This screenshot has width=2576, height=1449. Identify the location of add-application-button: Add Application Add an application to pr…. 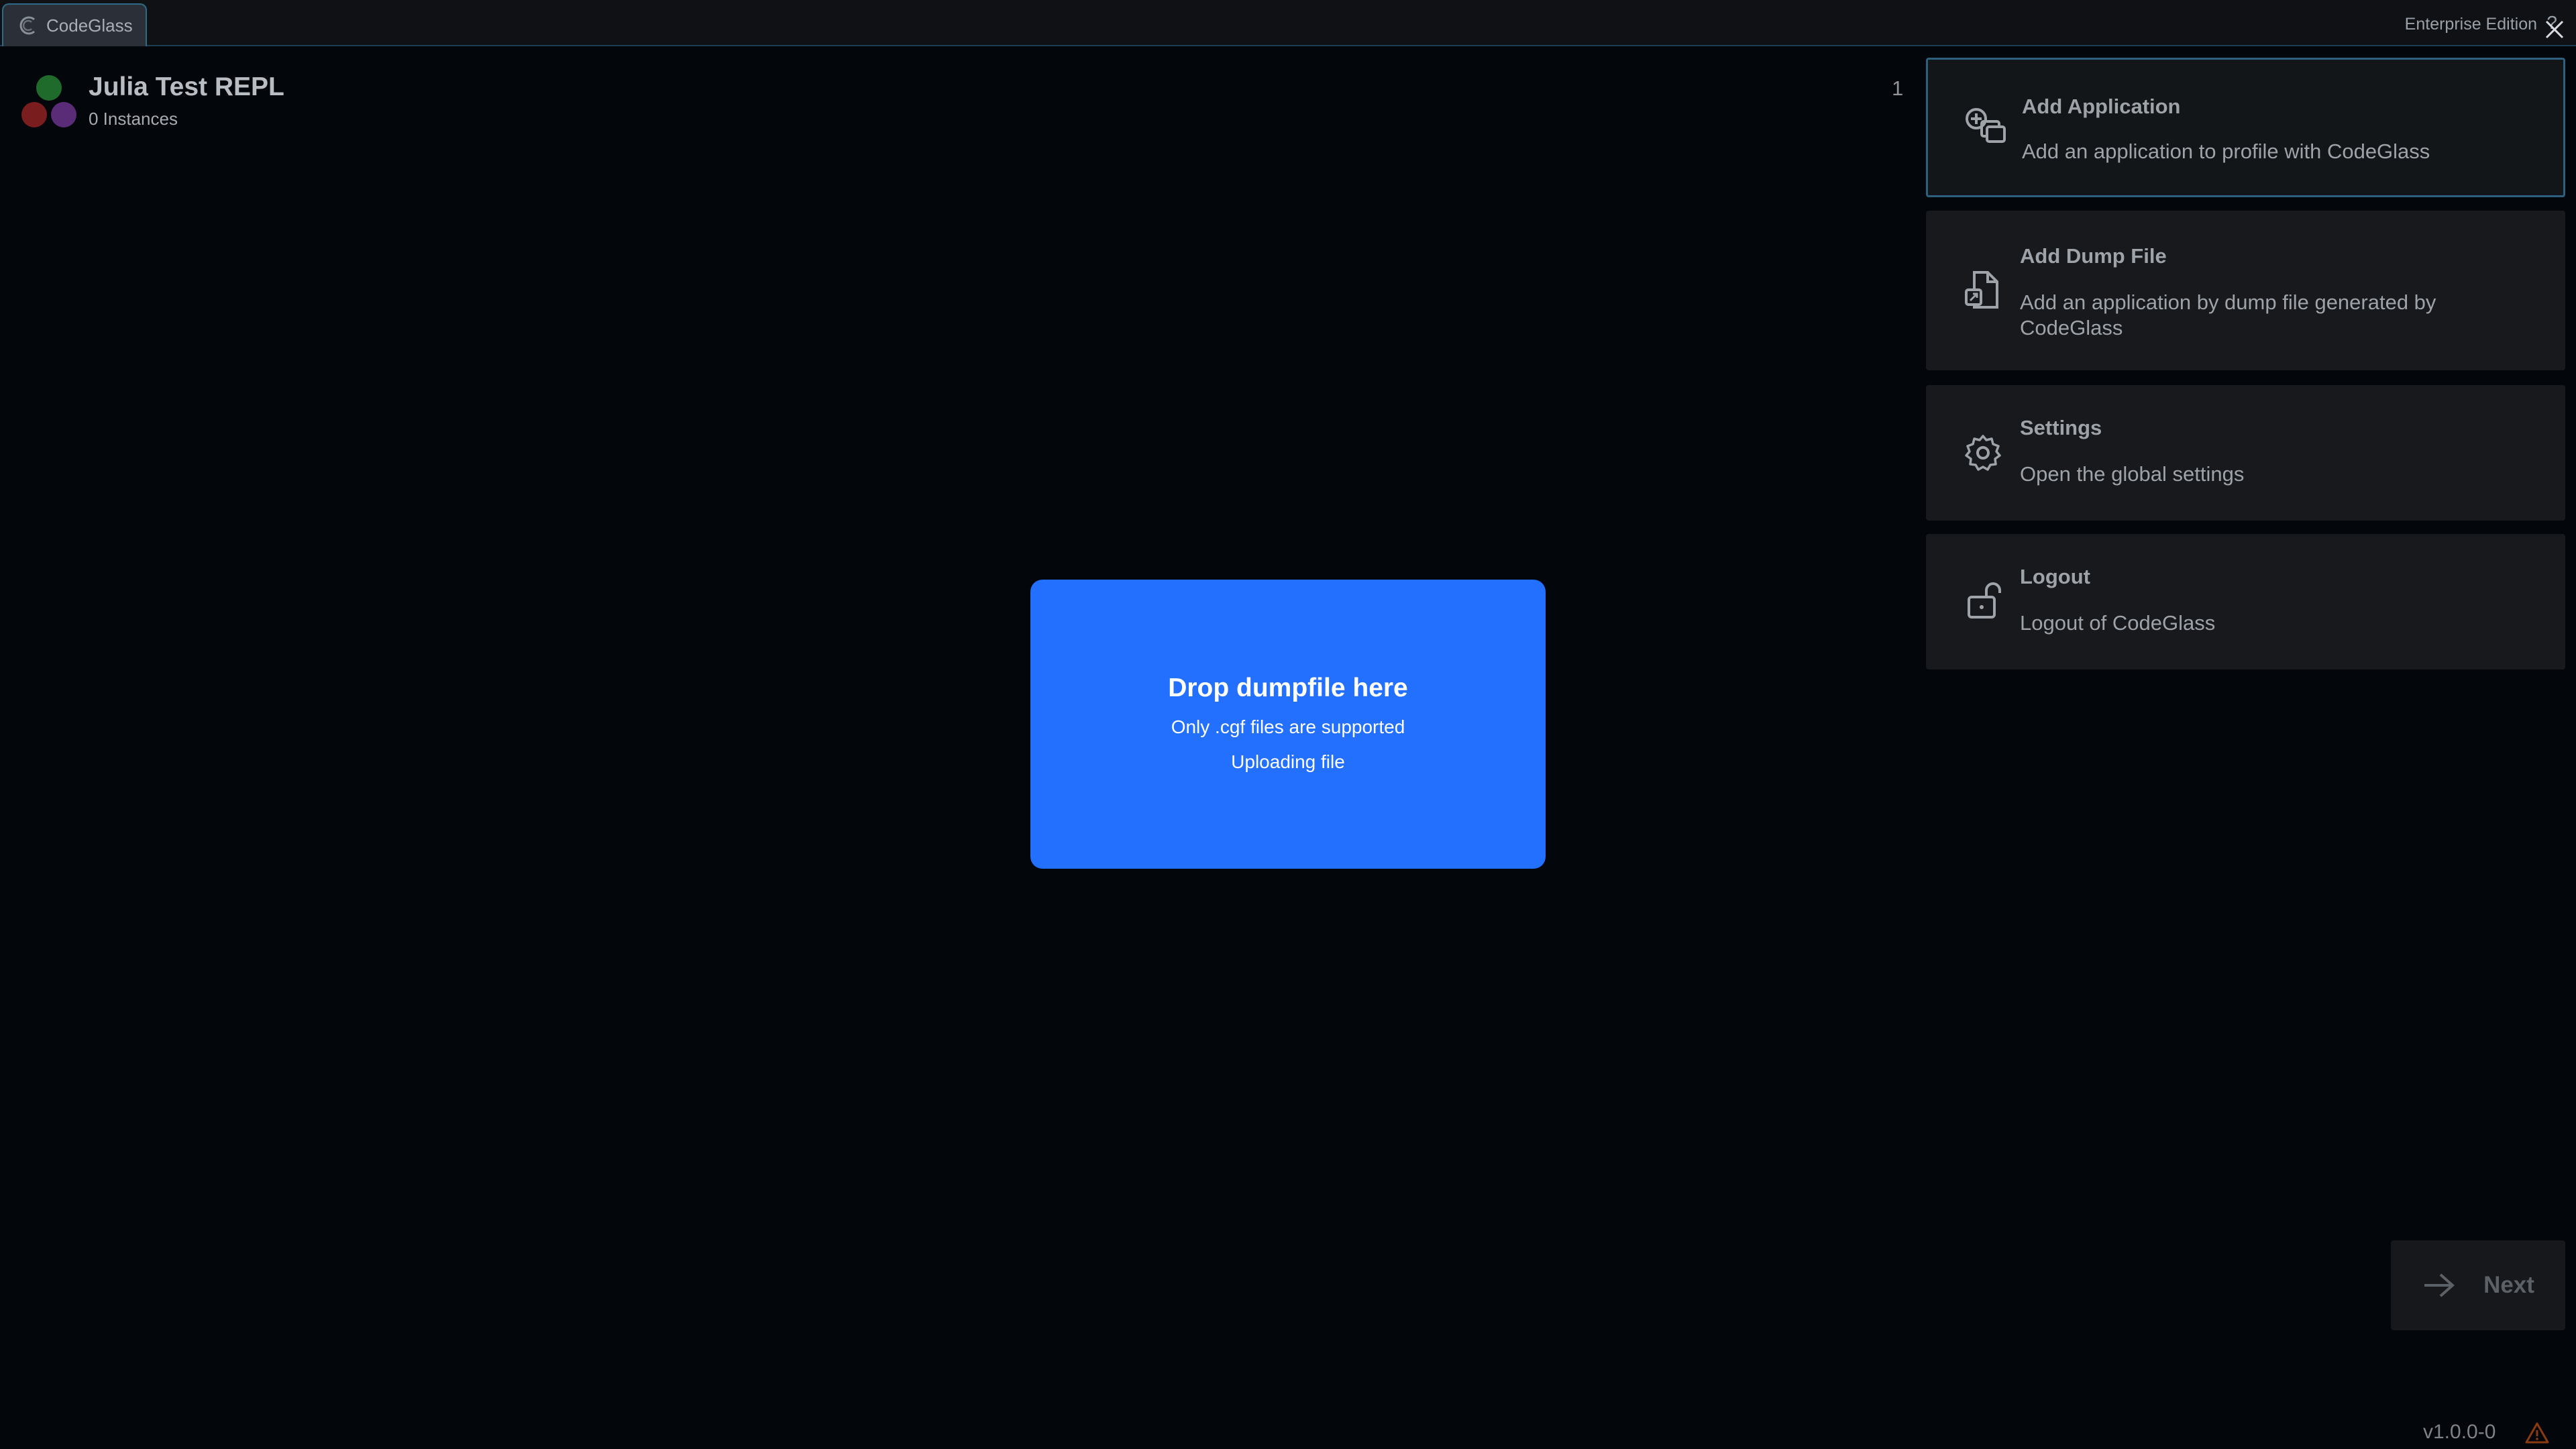
(2245, 127).